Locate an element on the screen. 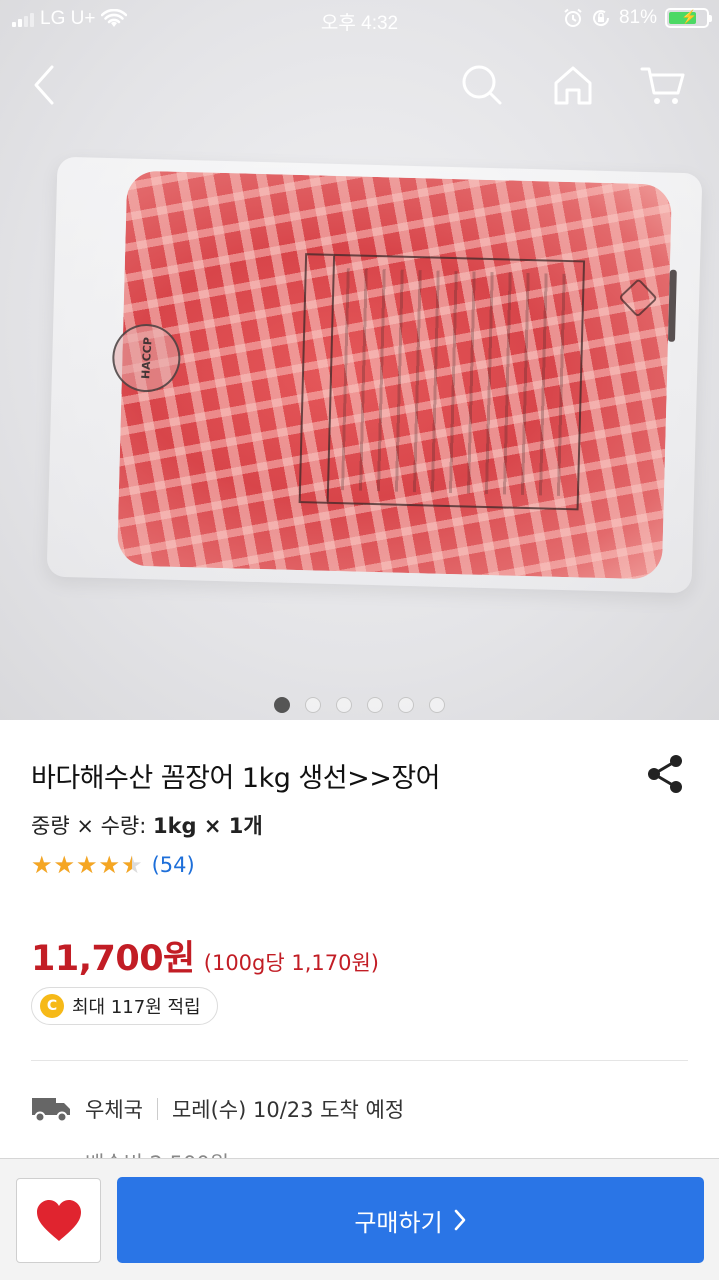 Image resolution: width=719 pixels, height=1280 pixels. back-button is located at coordinates (44, 85).